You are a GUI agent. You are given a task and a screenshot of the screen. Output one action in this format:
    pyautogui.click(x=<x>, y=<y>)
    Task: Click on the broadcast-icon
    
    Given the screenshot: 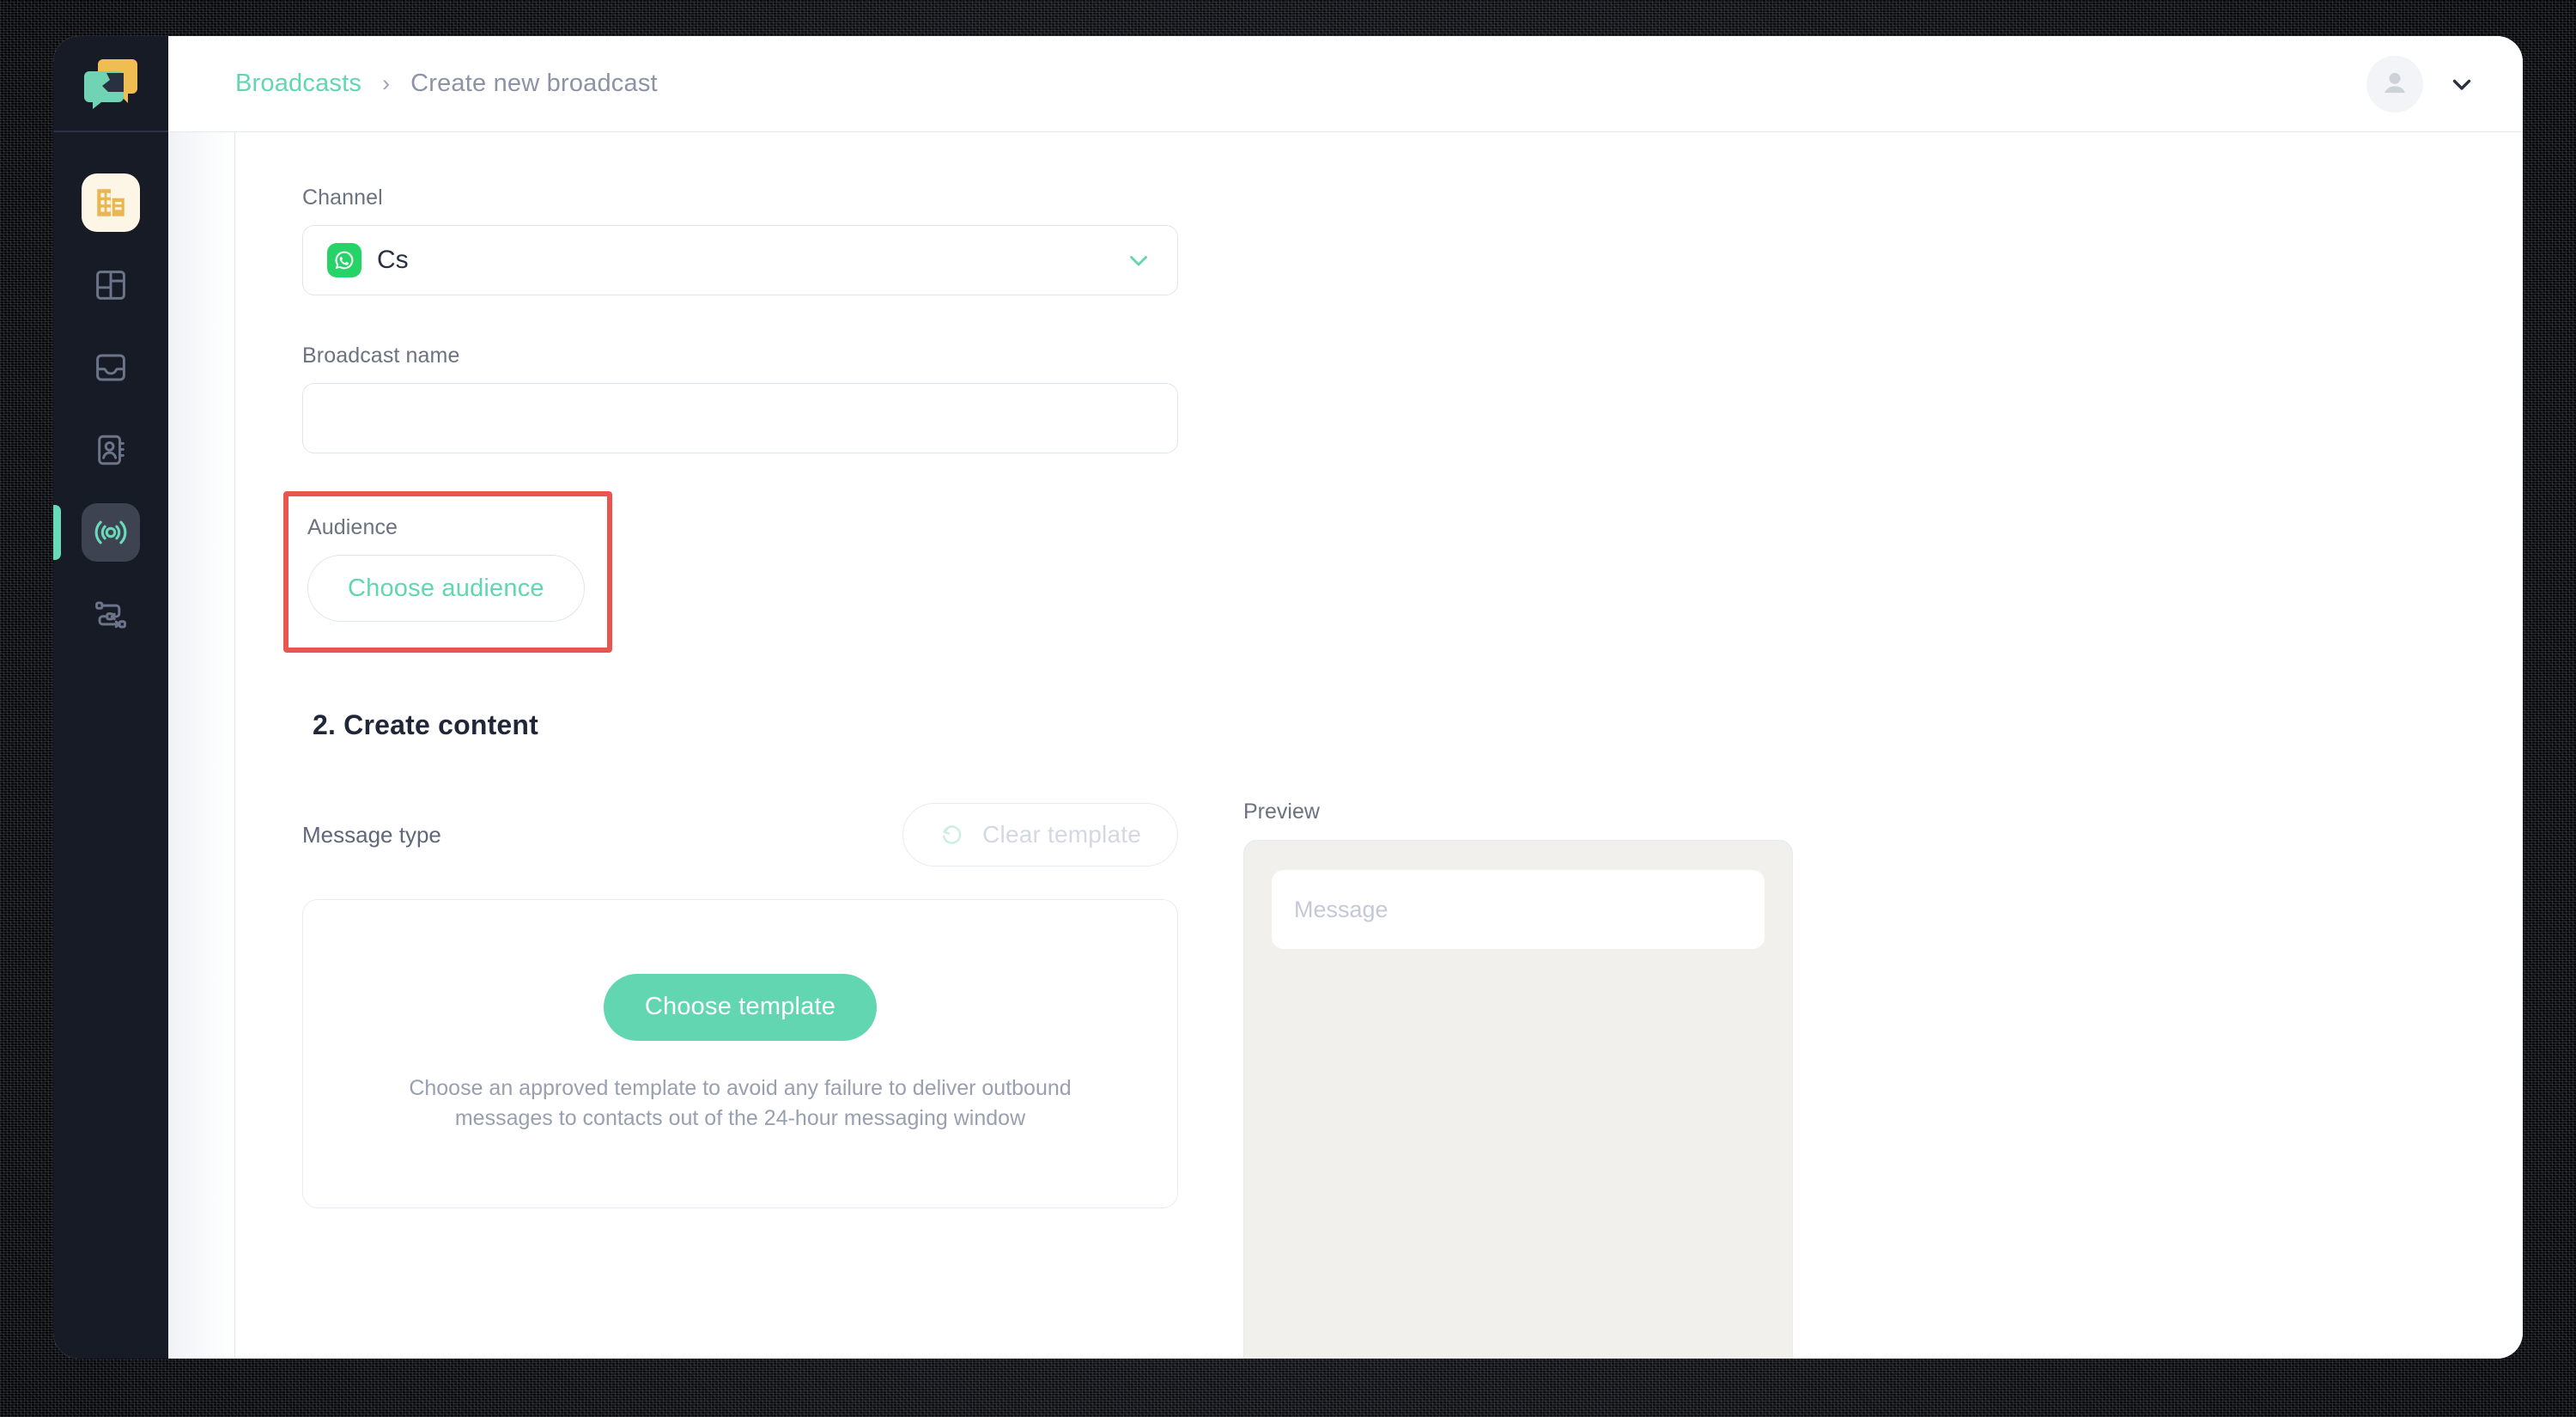 What is the action you would take?
    pyautogui.click(x=111, y=532)
    